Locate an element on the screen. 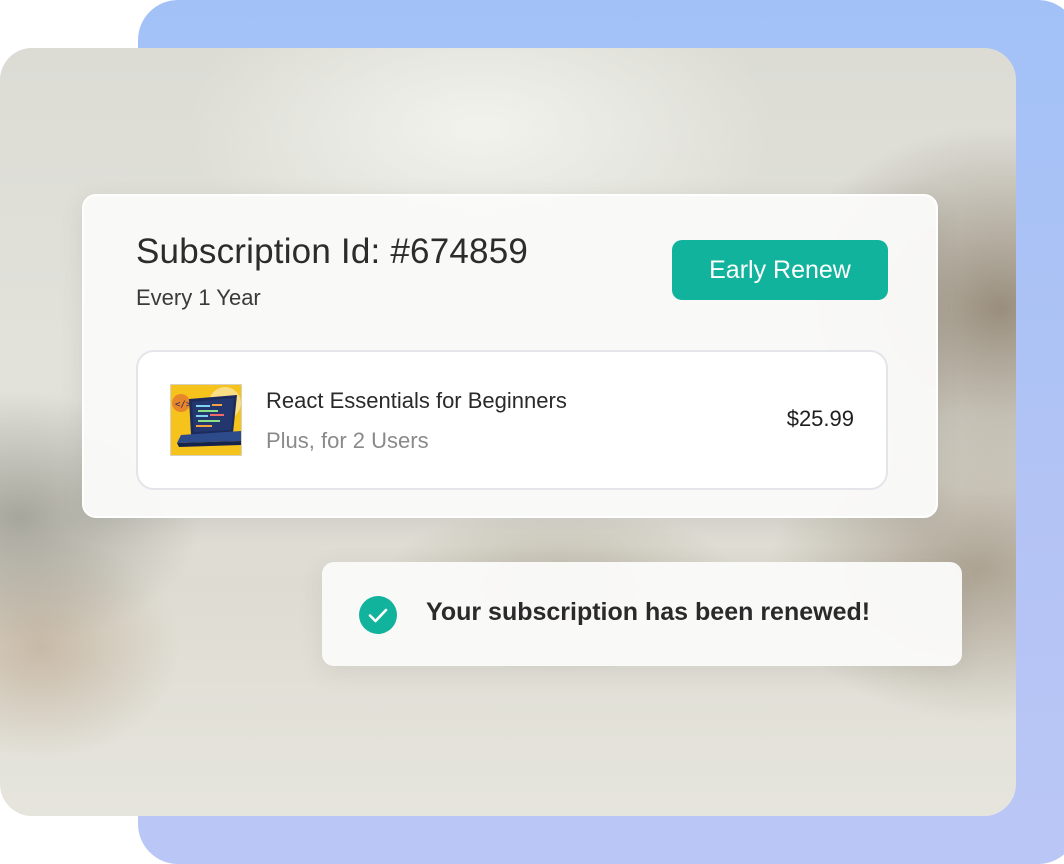 This screenshot has width=1064, height=864. product-price: $25.99 is located at coordinates (820, 418).